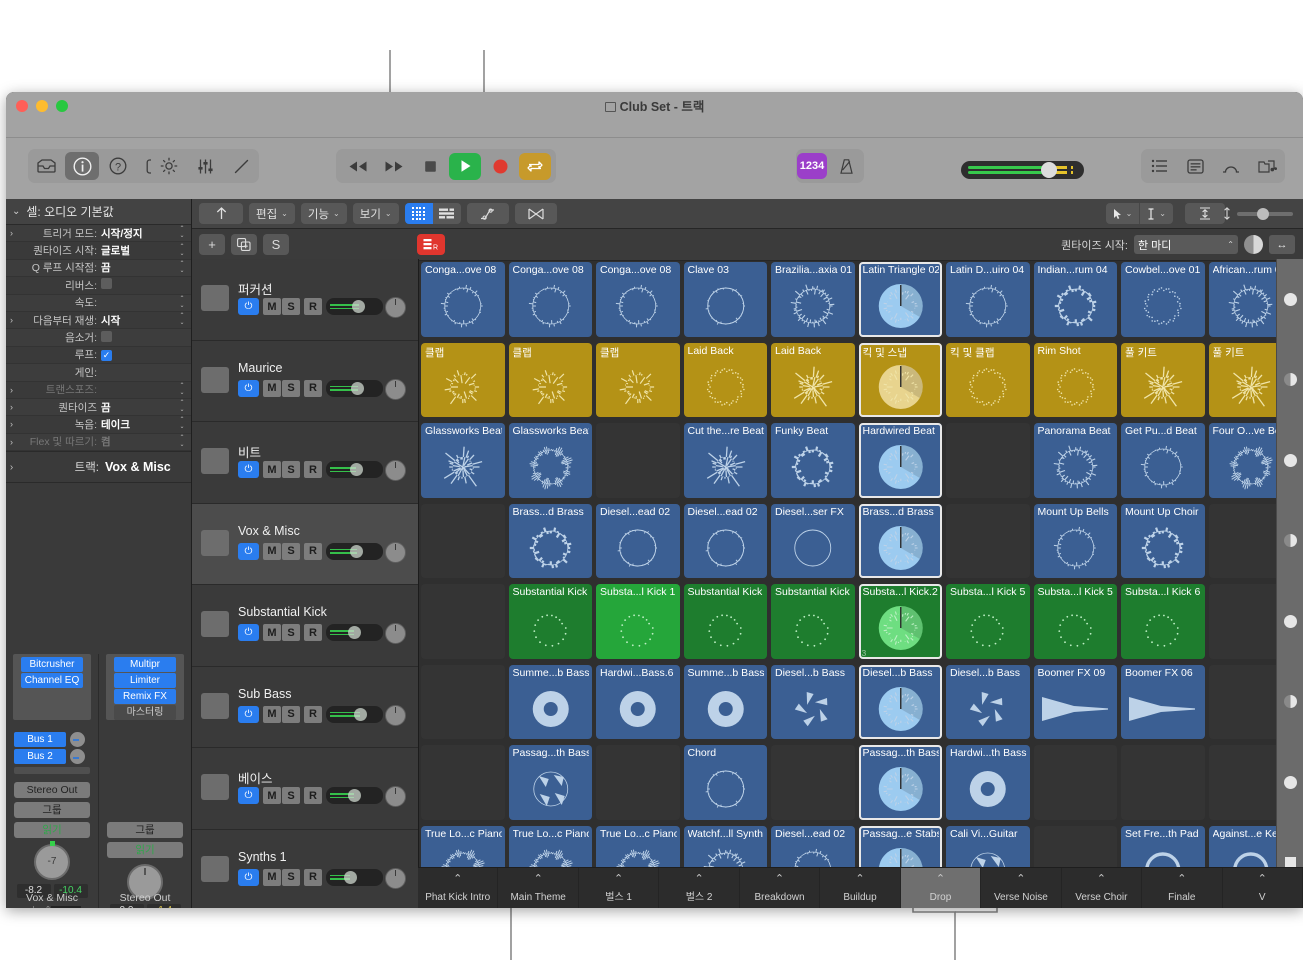  Describe the element at coordinates (619, 888) in the screenshot. I see `scene-trigger: ⌃ 벌스 1` at that location.